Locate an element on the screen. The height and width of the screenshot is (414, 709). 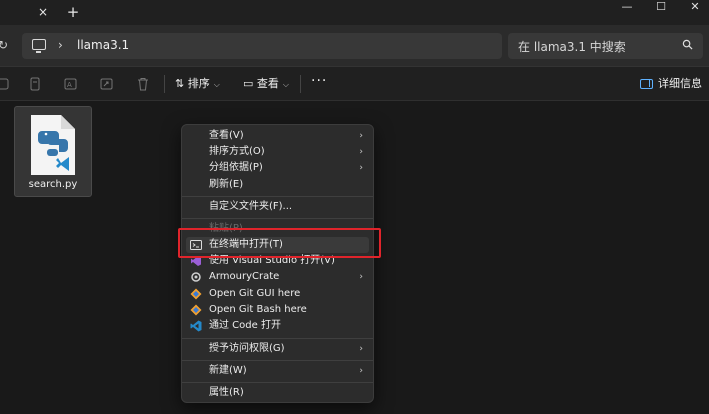
tab-close-icon: × is located at coordinates (43, 12).